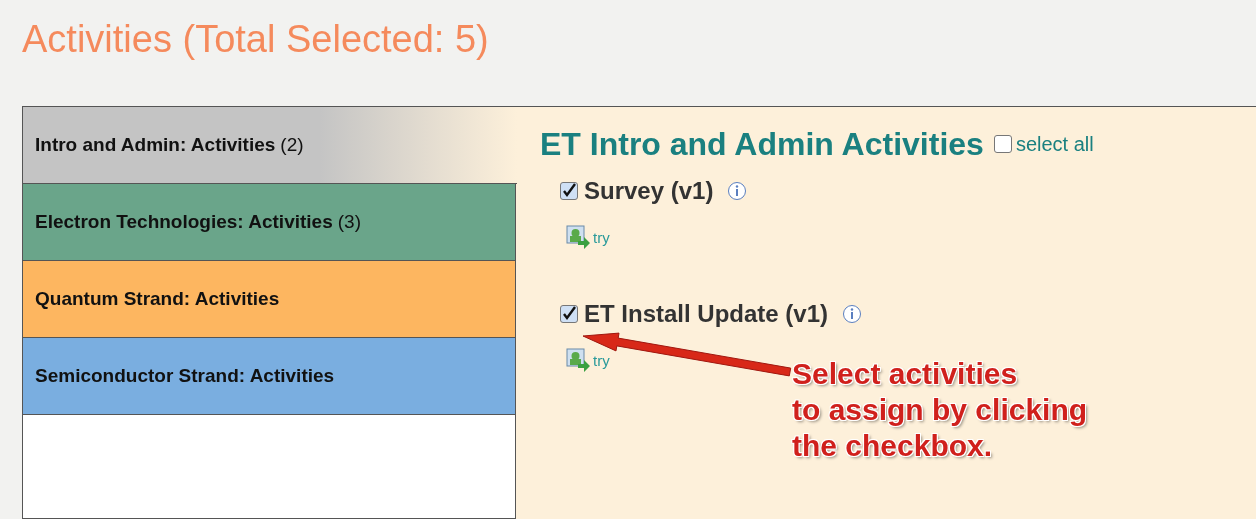  Describe the element at coordinates (706, 314) in the screenshot. I see `activity-name: ET Install Update (v1)` at that location.